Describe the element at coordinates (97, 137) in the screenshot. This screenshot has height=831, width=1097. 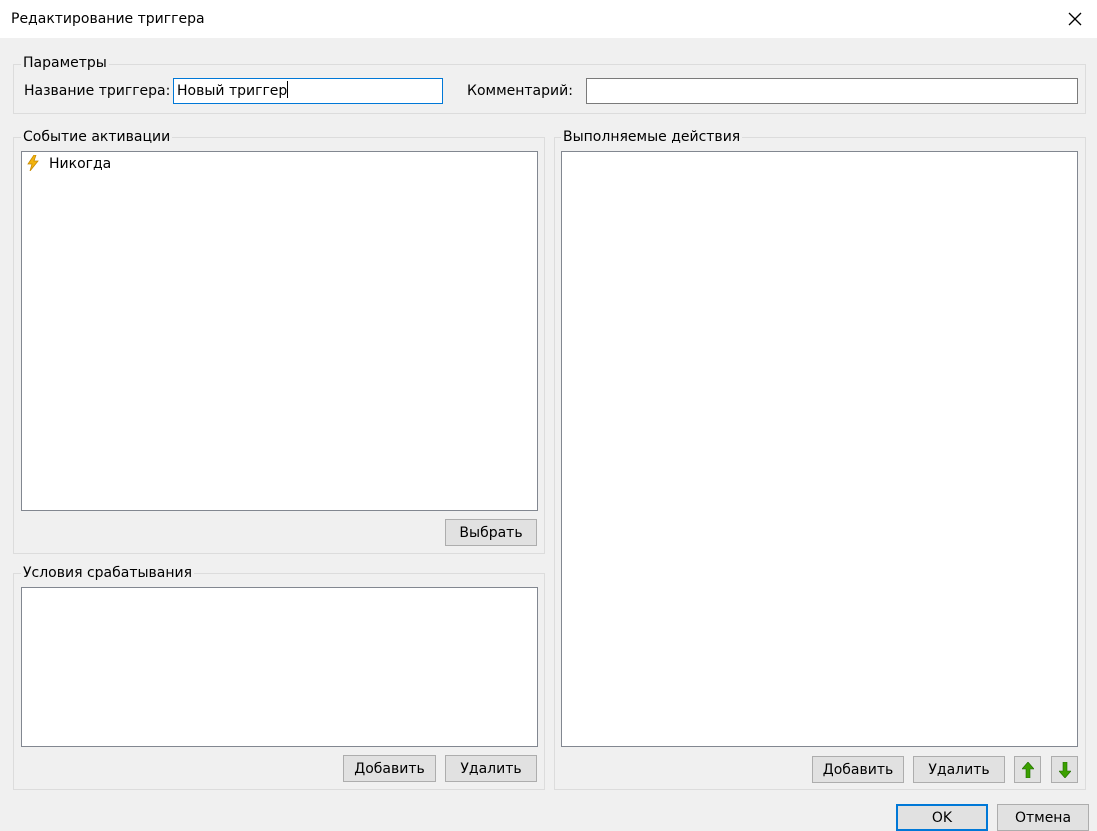
I see `activation-legend: Событие активации` at that location.